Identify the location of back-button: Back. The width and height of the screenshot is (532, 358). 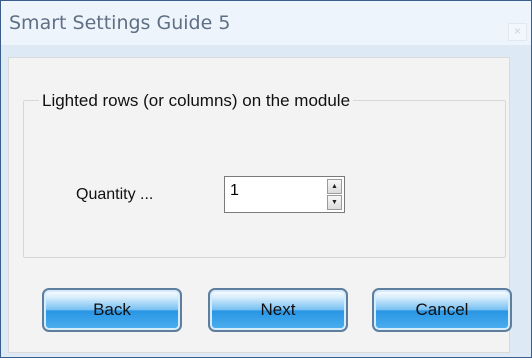
(112, 310).